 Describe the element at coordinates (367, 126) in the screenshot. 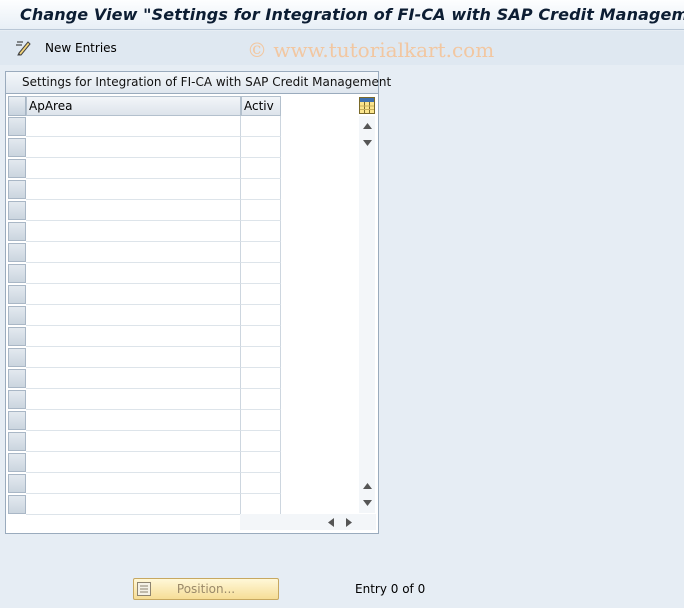

I see `scroll-up-icon` at that location.